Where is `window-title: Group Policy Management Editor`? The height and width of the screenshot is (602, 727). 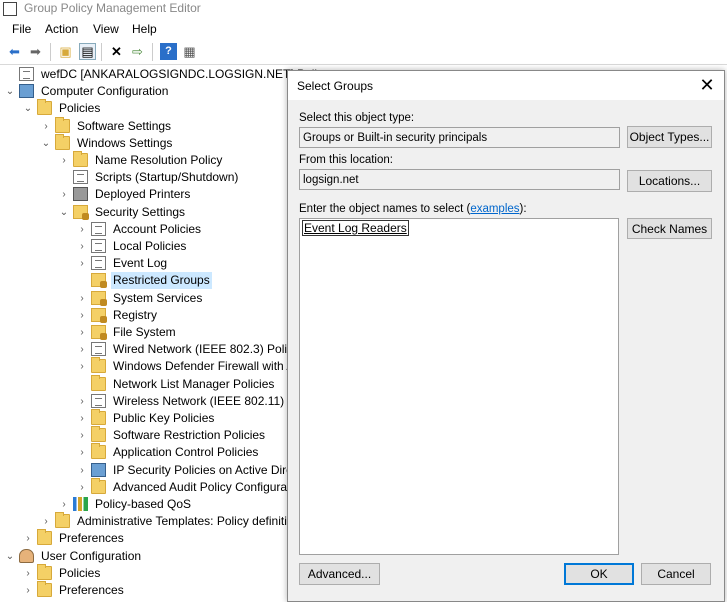 window-title: Group Policy Management Editor is located at coordinates (112, 8).